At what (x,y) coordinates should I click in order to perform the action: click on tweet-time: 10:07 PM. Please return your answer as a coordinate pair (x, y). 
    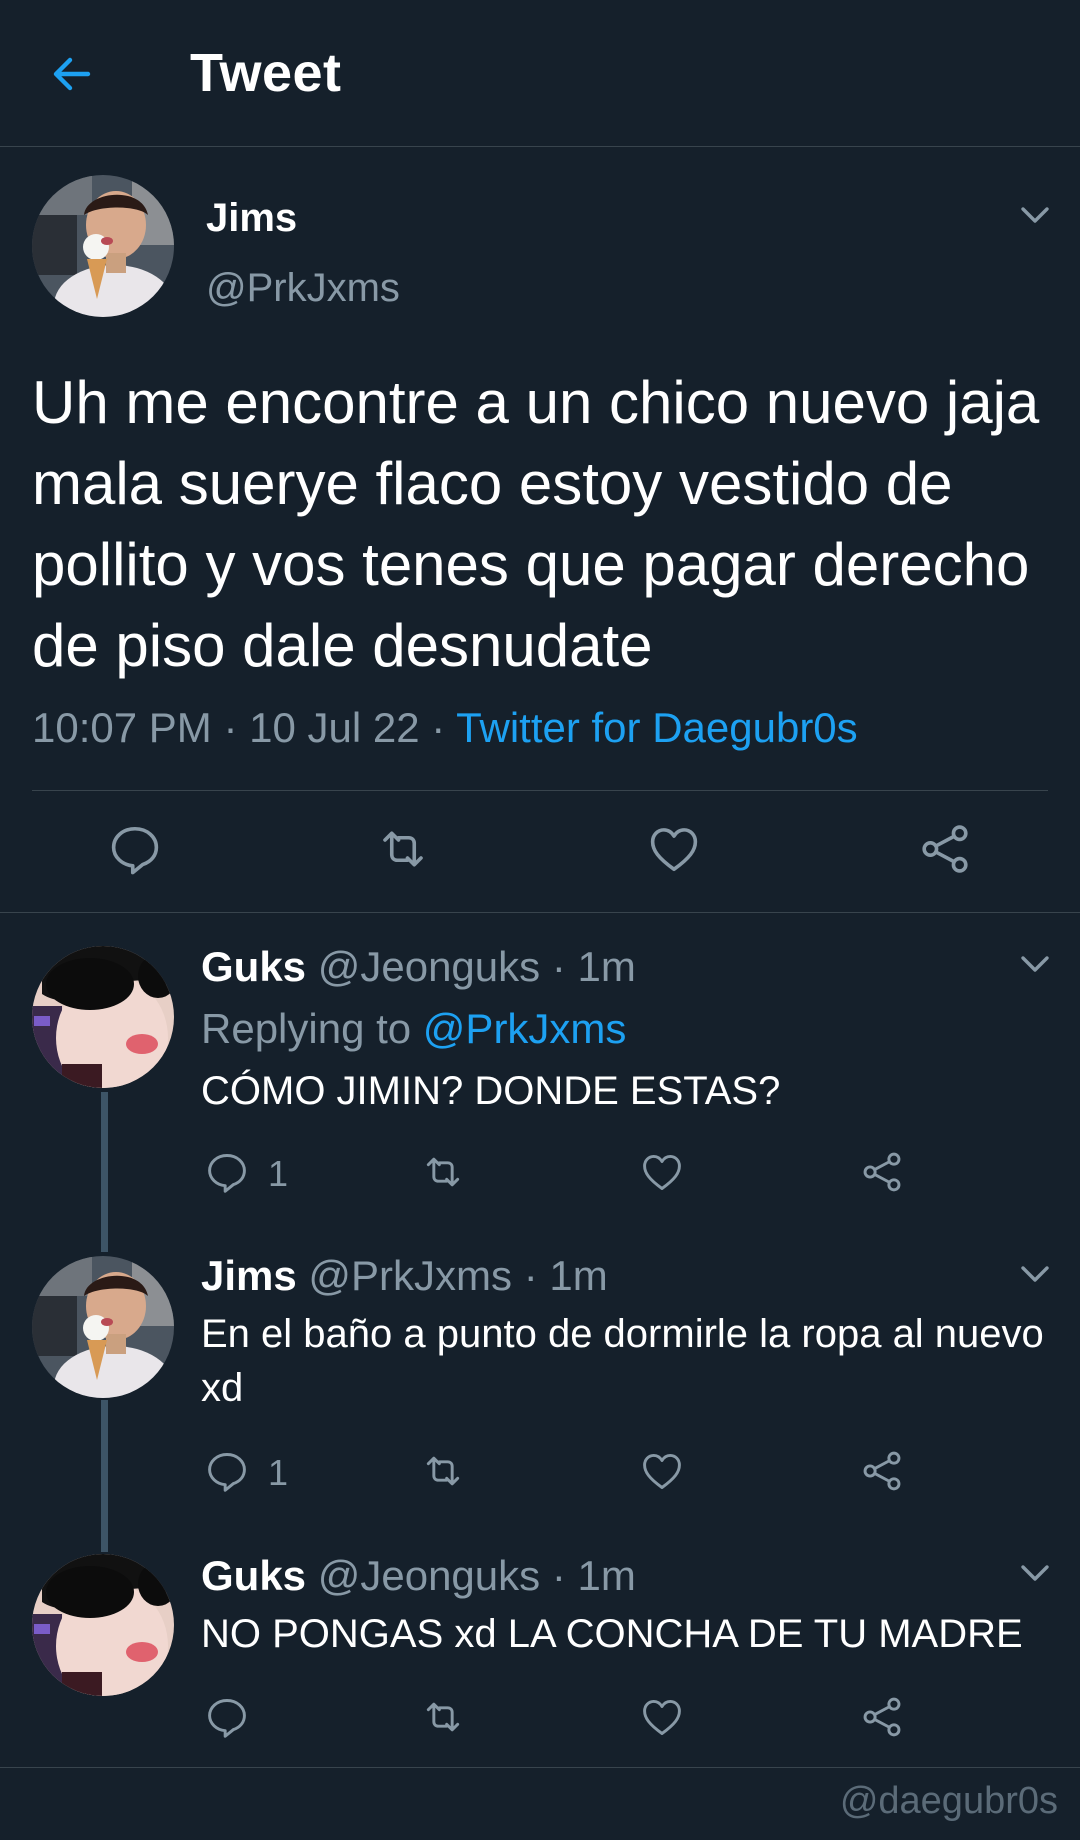
    Looking at the image, I should click on (122, 727).